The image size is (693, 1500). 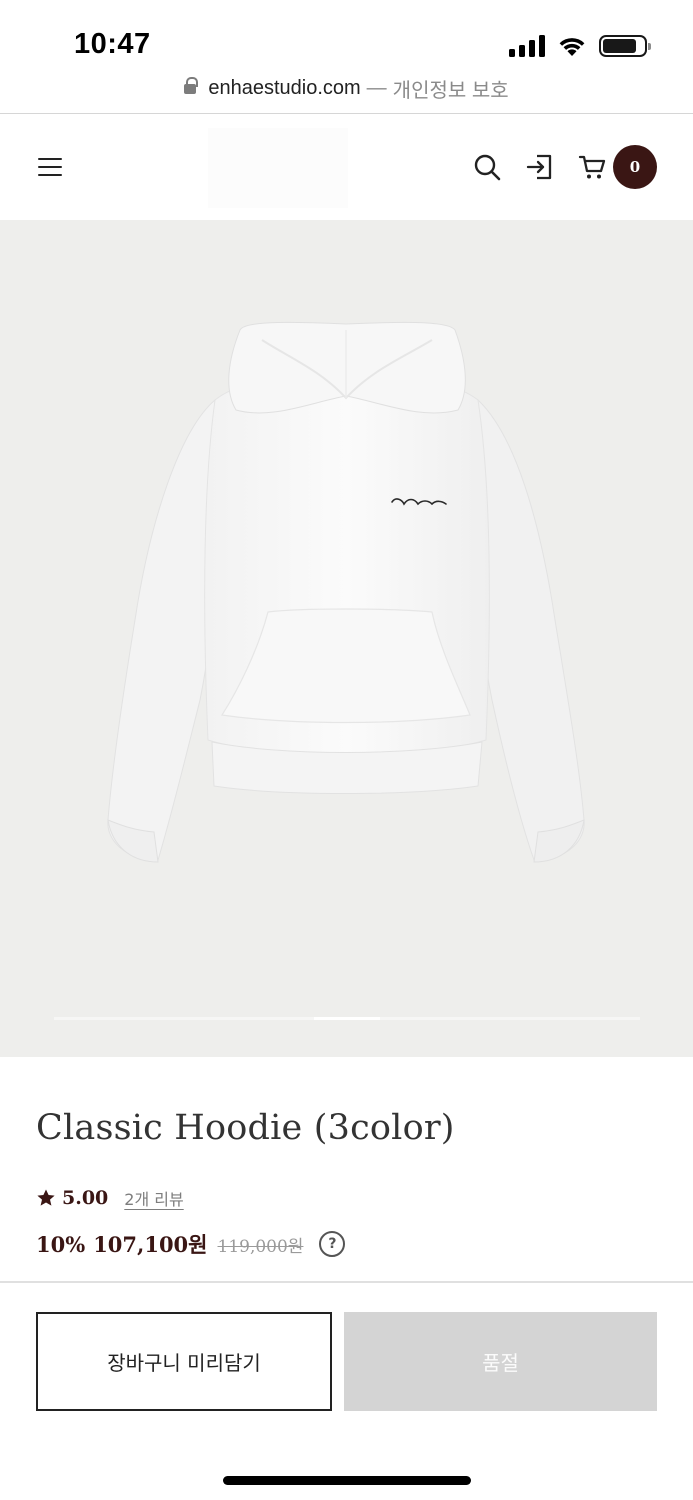 What do you see at coordinates (625, 46) in the screenshot?
I see `battery-icon` at bounding box center [625, 46].